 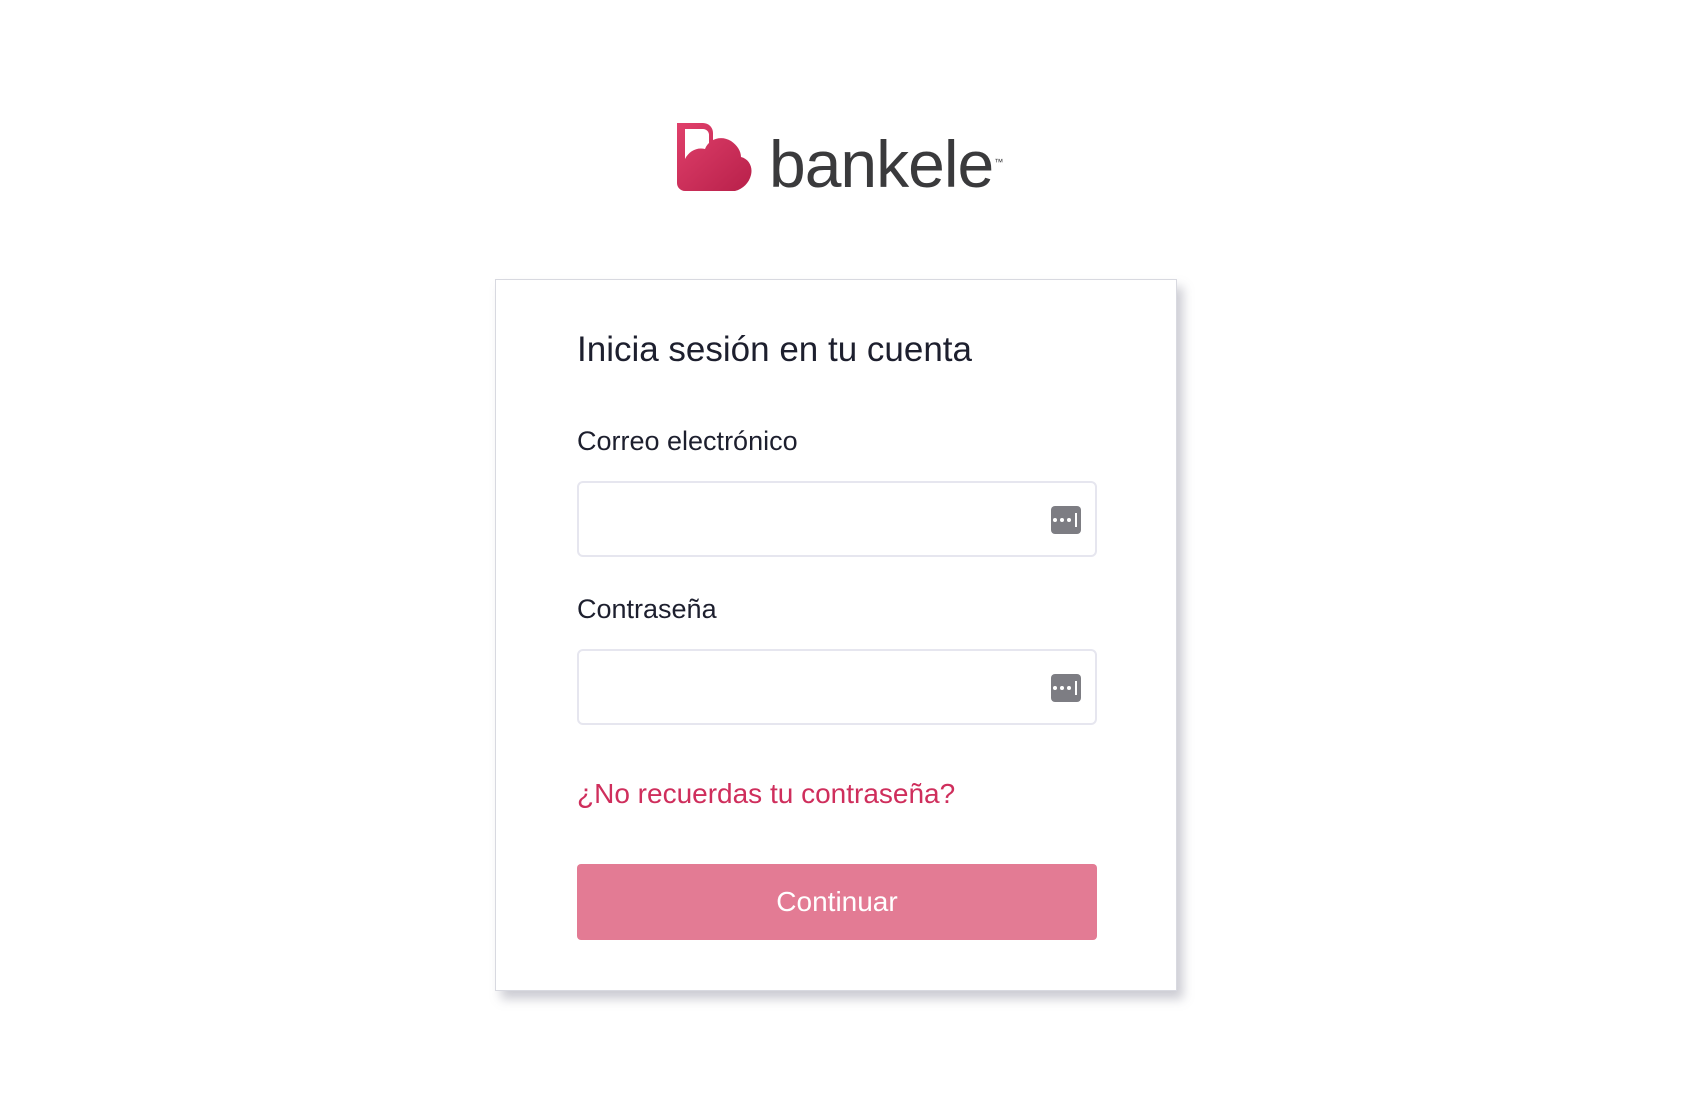 What do you see at coordinates (999, 162) in the screenshot?
I see `trademark-symbol: ™` at bounding box center [999, 162].